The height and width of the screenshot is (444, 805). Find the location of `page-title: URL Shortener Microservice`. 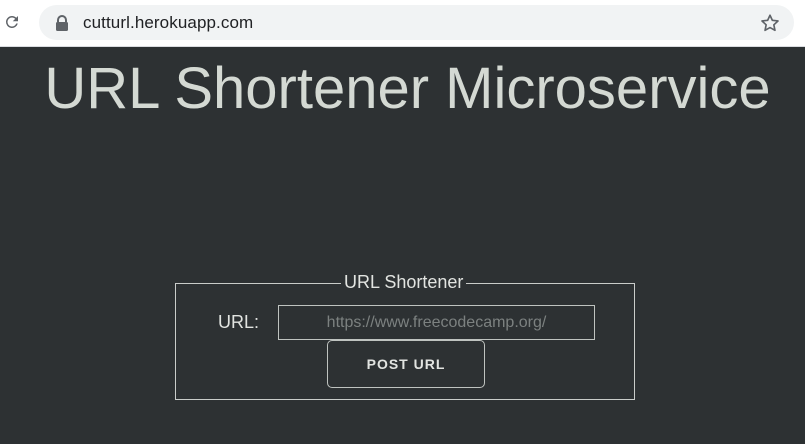

page-title: URL Shortener Microservice is located at coordinates (407, 88).